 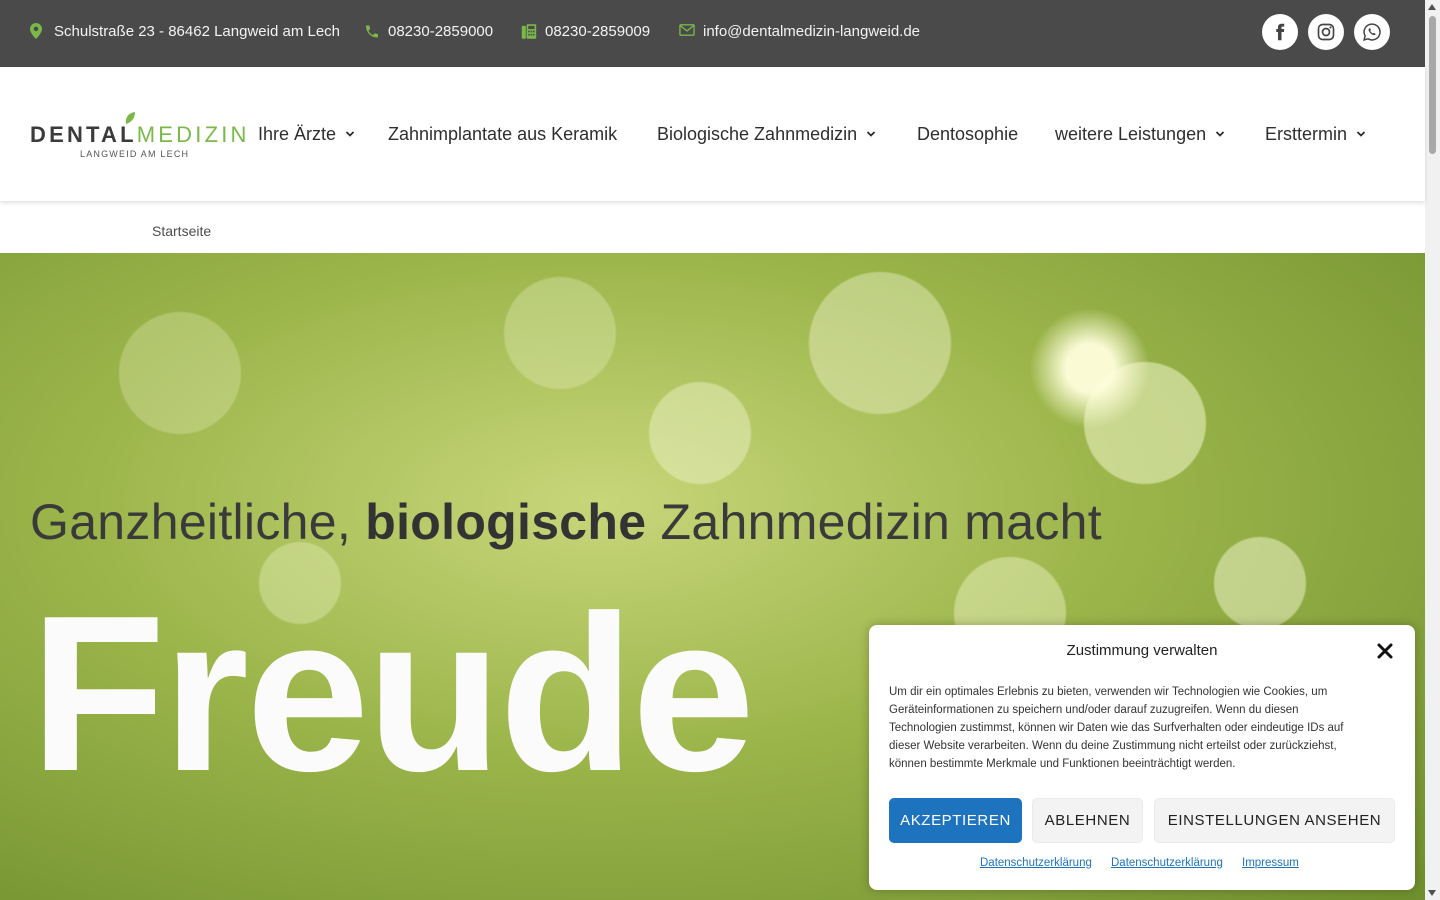 What do you see at coordinates (1274, 820) in the screenshot?
I see `view-settings-button: EINSTELLUNGEN ANSEHEN` at bounding box center [1274, 820].